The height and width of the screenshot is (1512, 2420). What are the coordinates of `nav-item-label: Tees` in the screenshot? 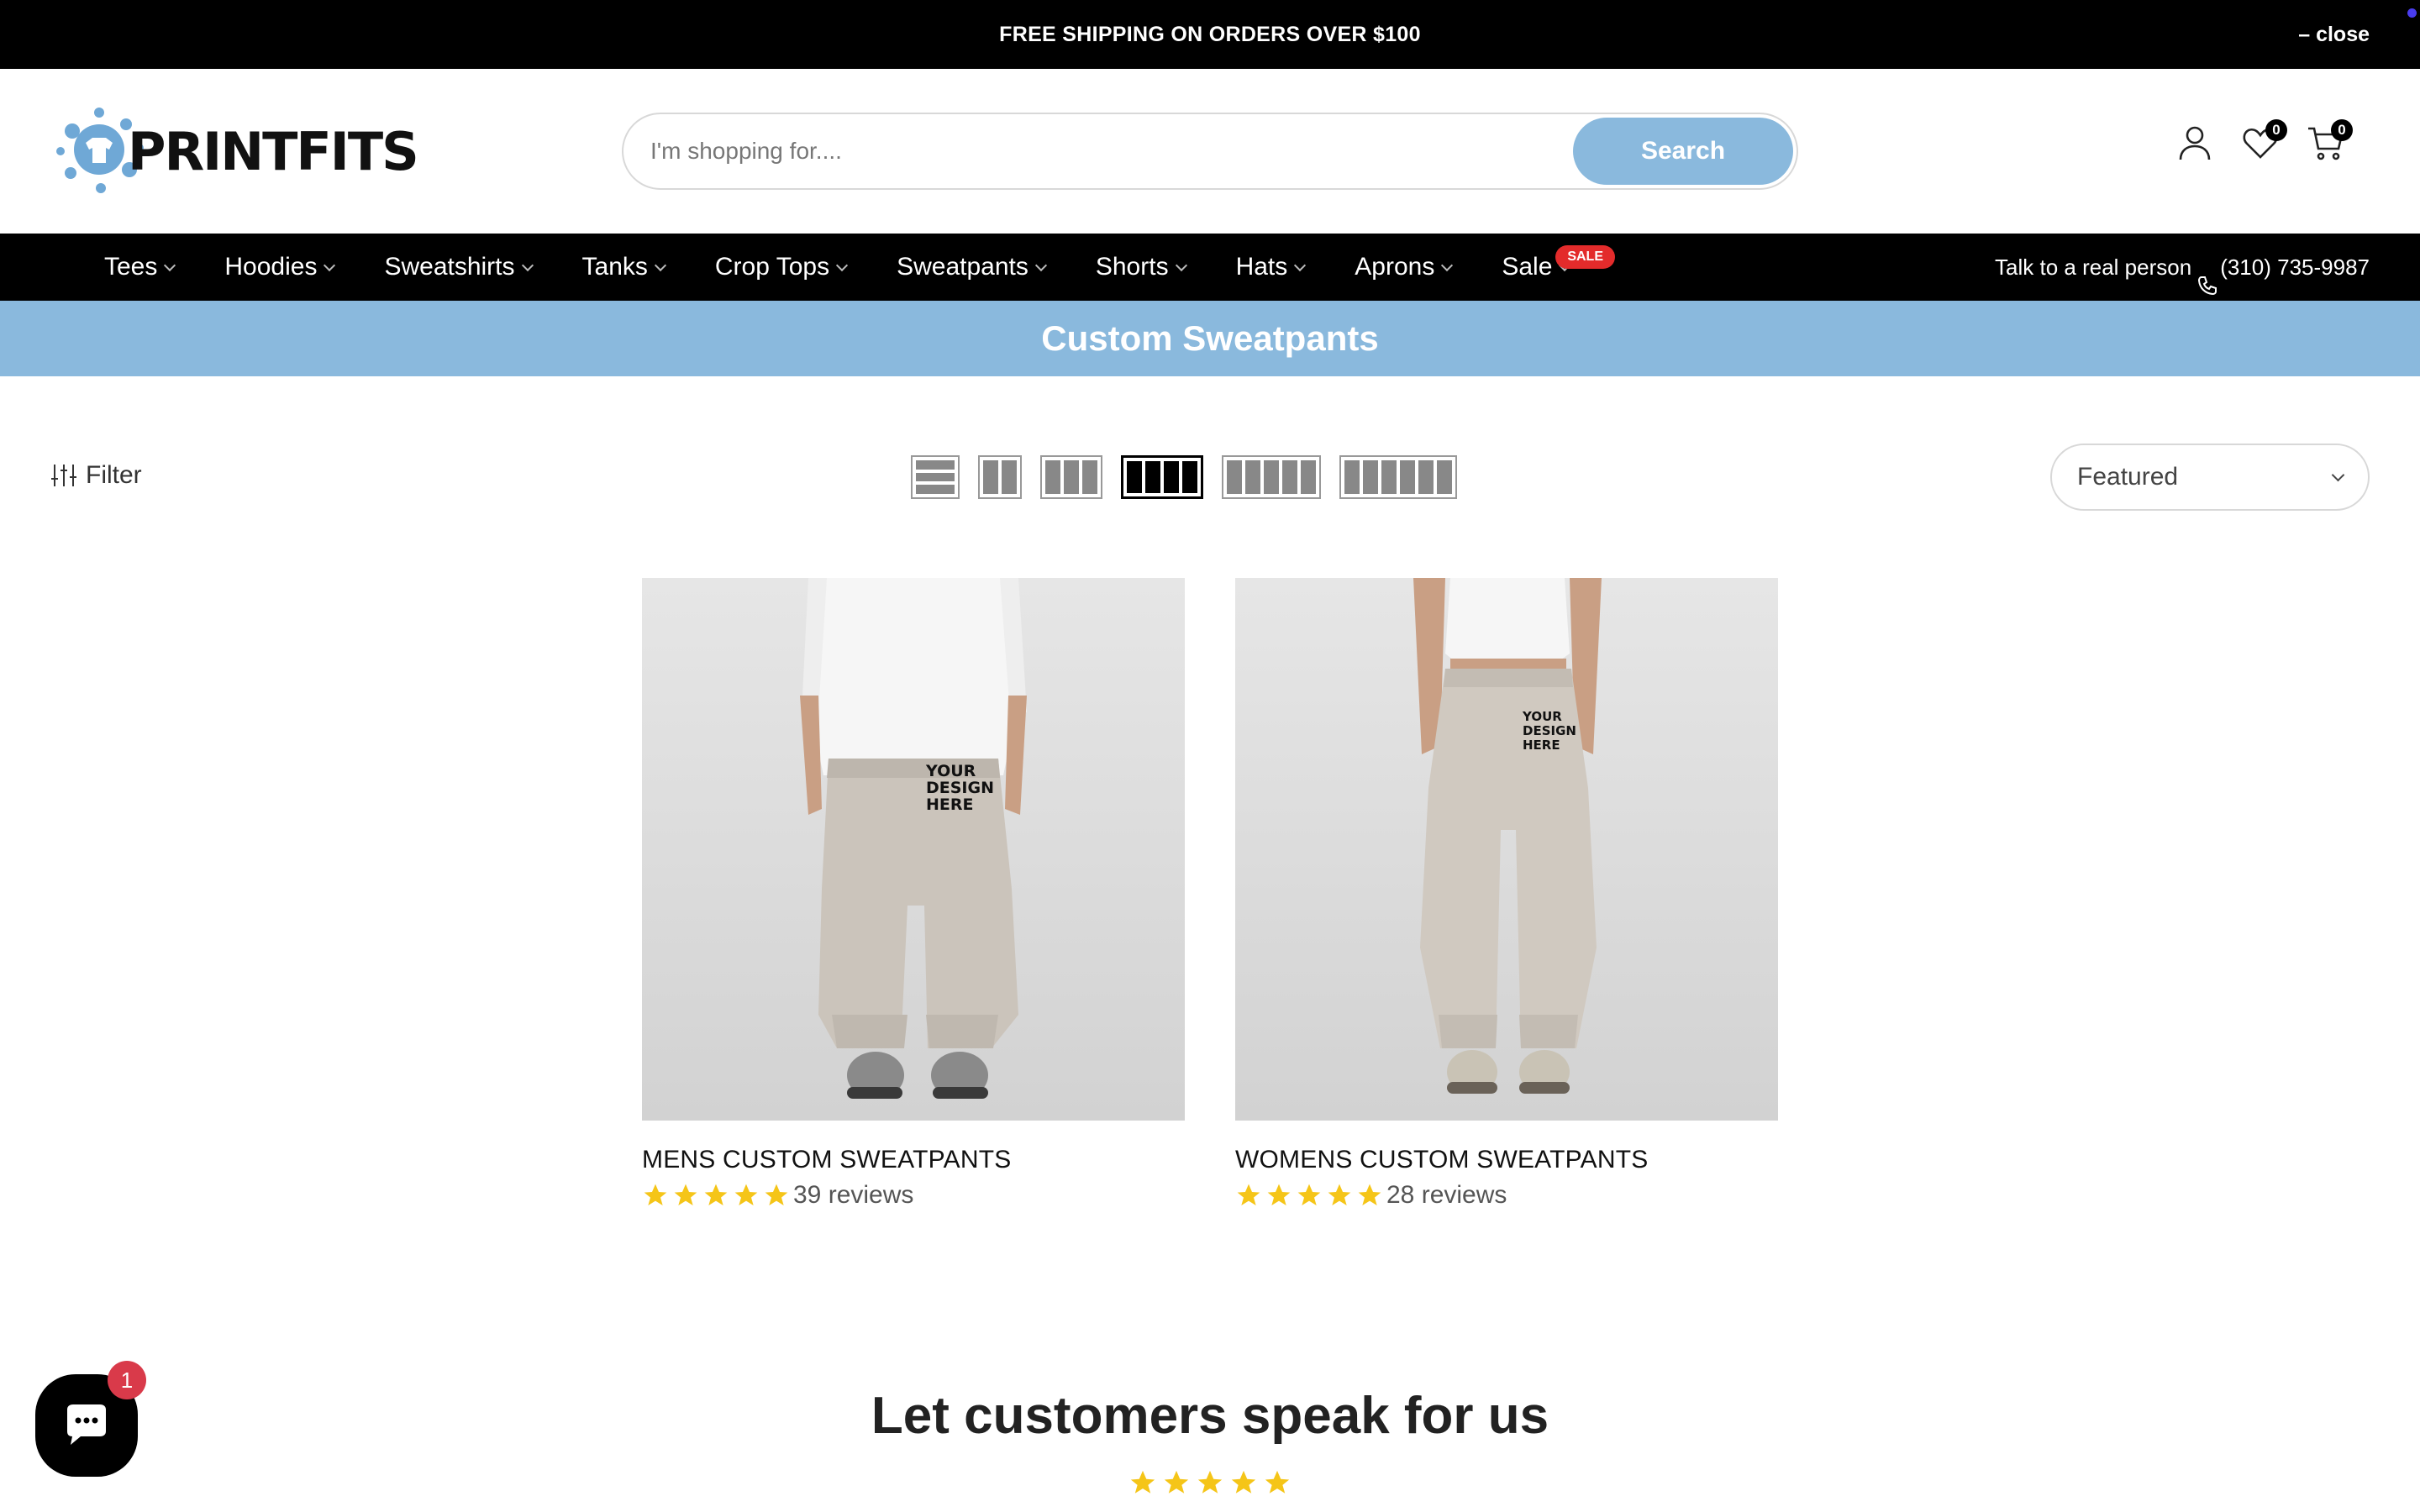 It's located at (131, 267).